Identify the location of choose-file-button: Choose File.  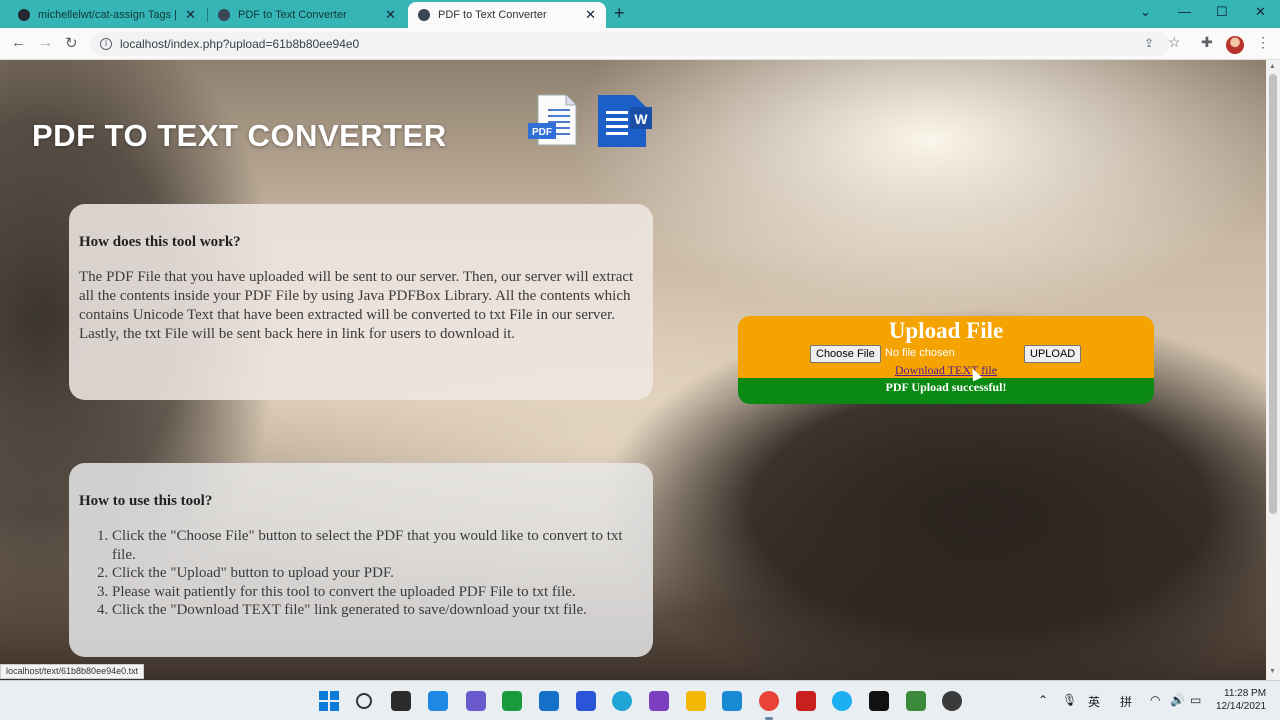
(845, 354).